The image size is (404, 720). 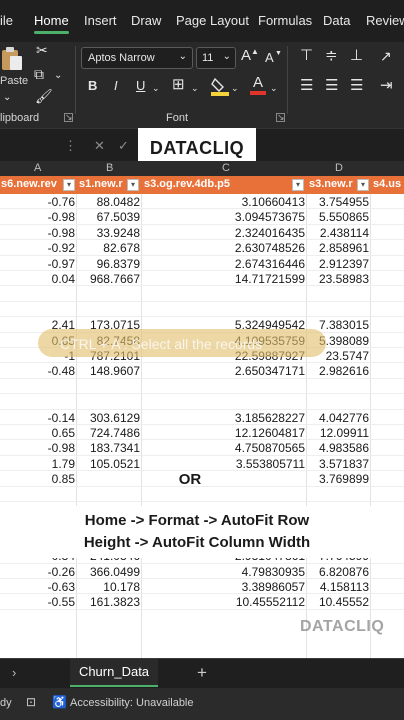 I want to click on paste-icon, so click(x=12, y=59).